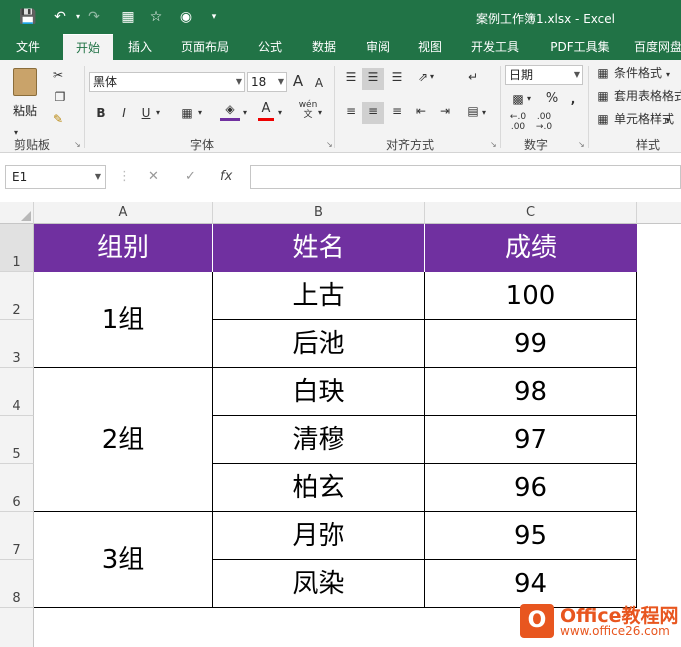 The image size is (681, 647). I want to click on font-color-dropdown-icon: ▾, so click(280, 113).